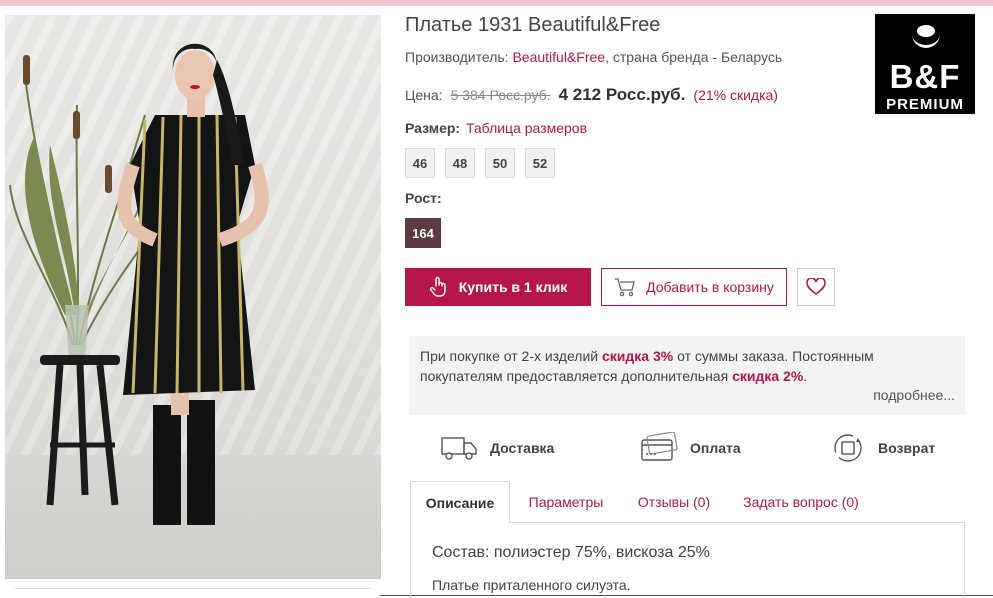 The width and height of the screenshot is (993, 598). Describe the element at coordinates (540, 163) in the screenshot. I see `size-option-52: 52` at that location.